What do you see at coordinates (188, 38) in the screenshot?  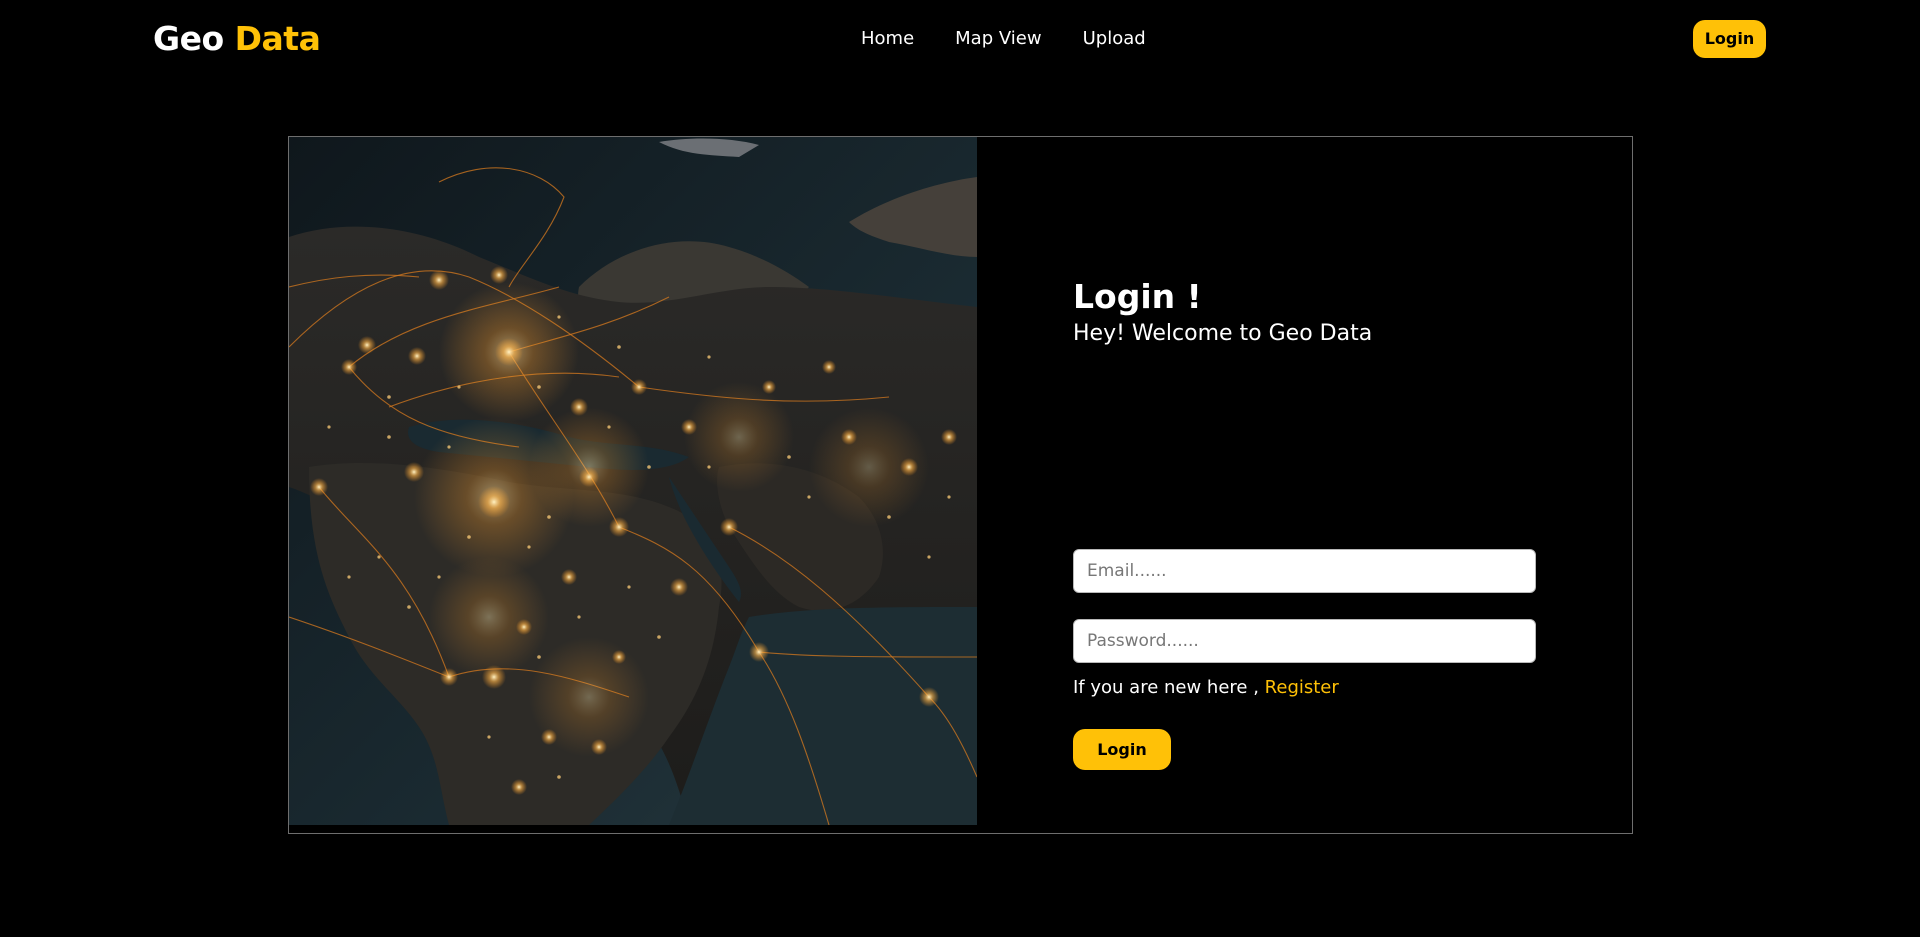 I see `brand-name-part1: Geo` at bounding box center [188, 38].